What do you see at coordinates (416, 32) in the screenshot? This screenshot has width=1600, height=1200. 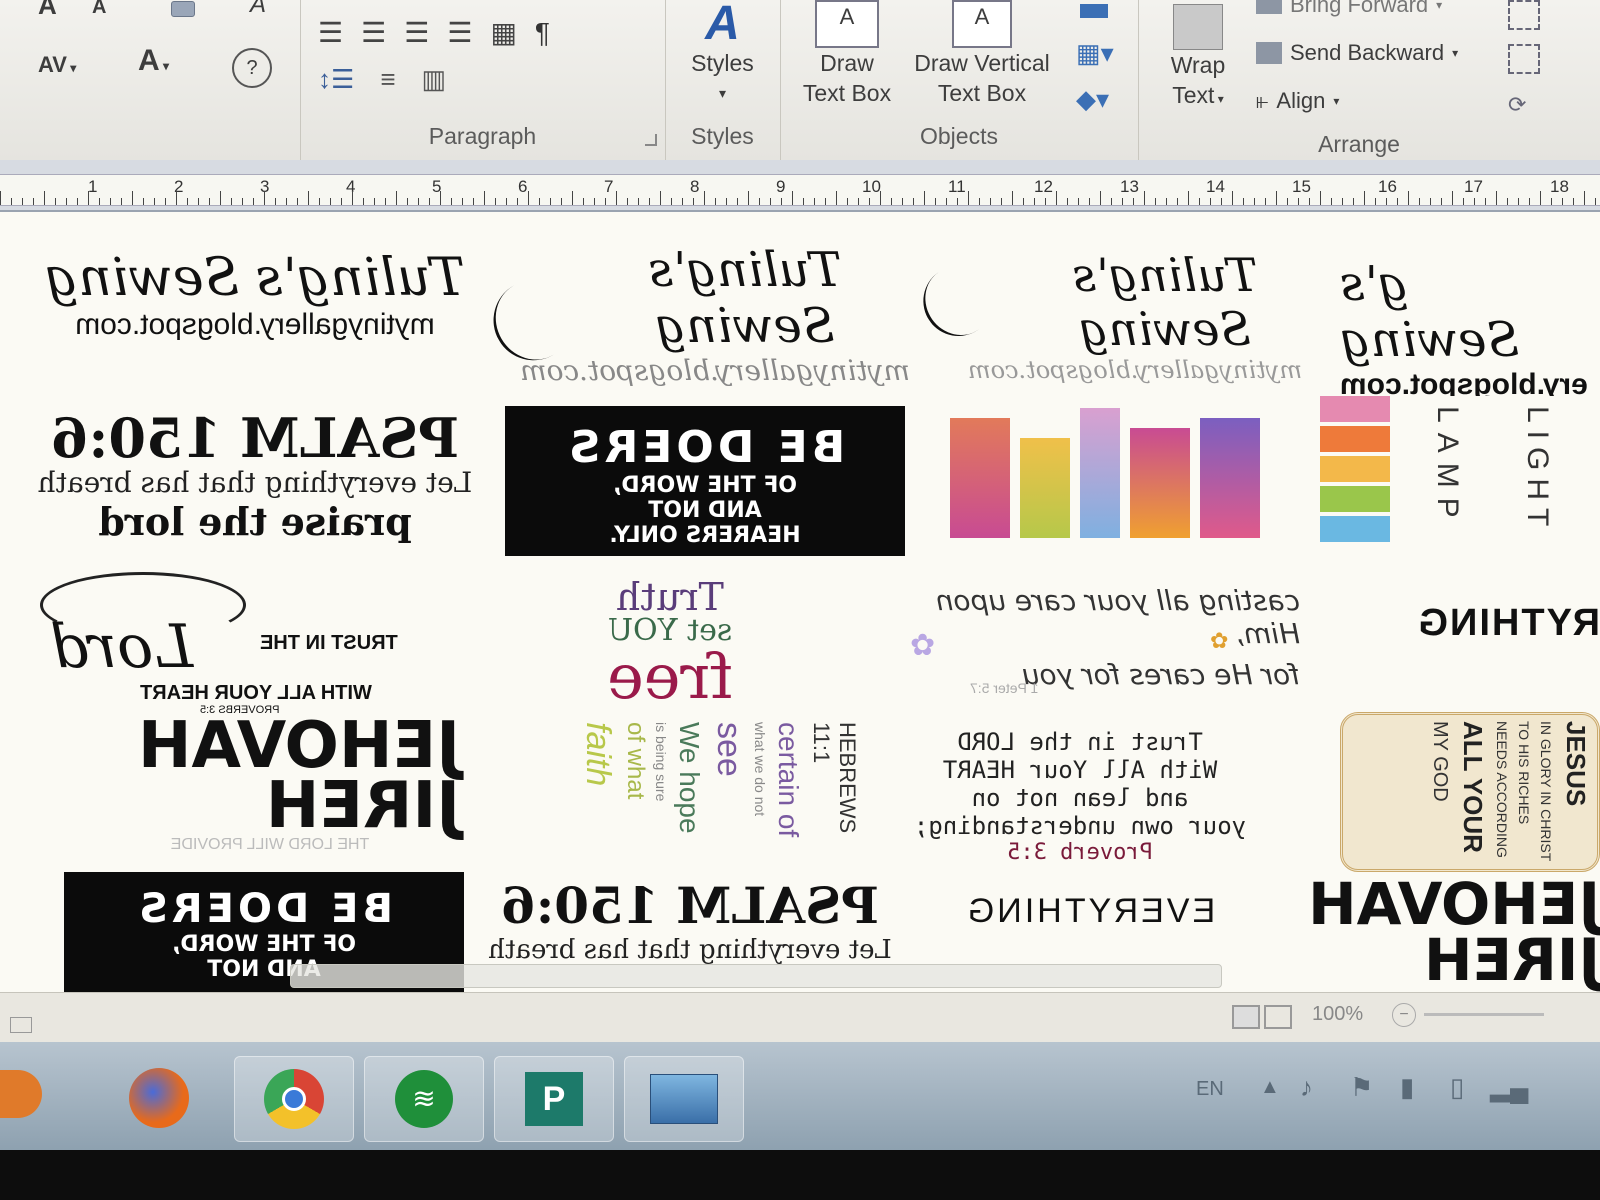 I see `align-right-icon: ☰` at bounding box center [416, 32].